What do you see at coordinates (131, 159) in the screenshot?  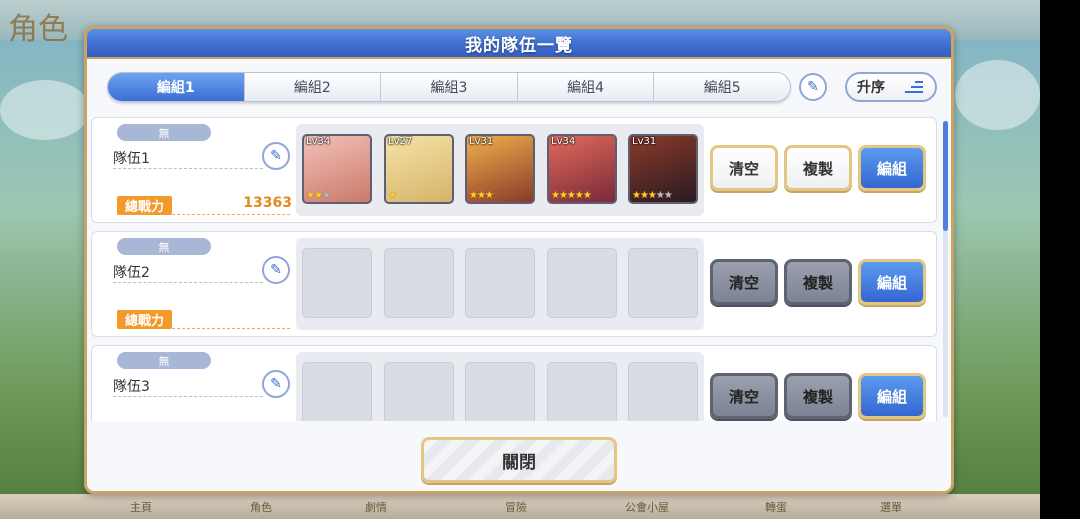 I see `team-name: 隊伍1` at bounding box center [131, 159].